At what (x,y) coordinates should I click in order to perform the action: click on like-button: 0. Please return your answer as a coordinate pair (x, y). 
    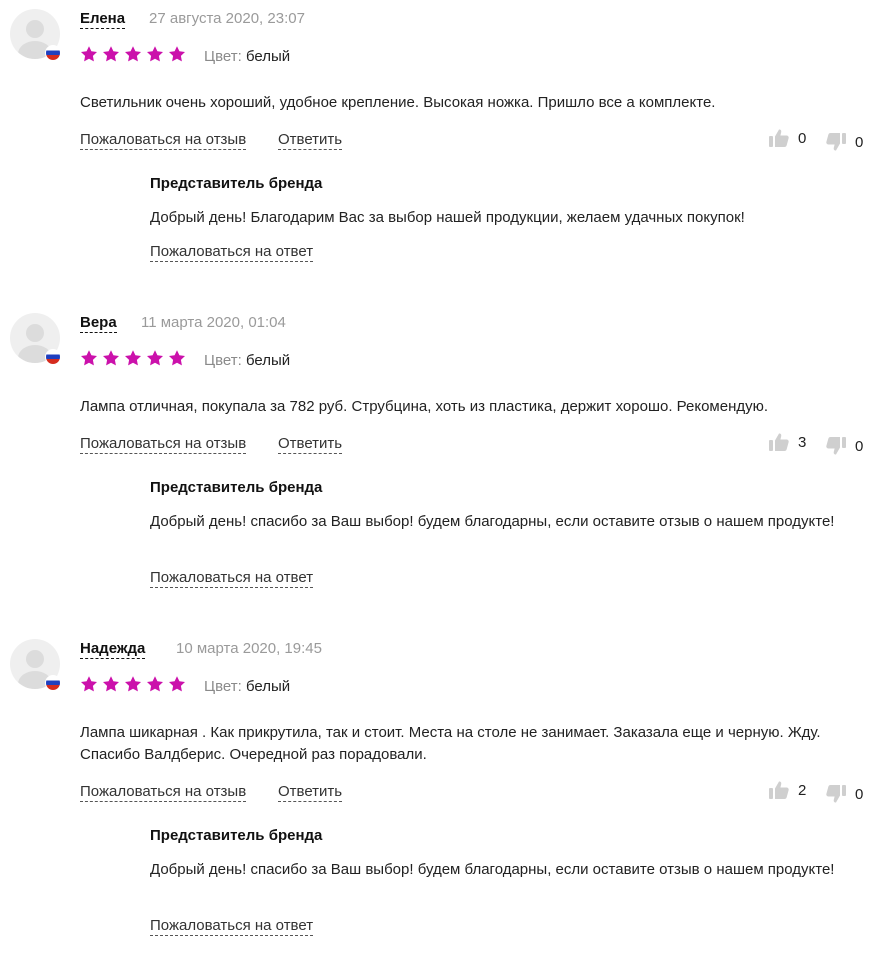
    Looking at the image, I should click on (787, 138).